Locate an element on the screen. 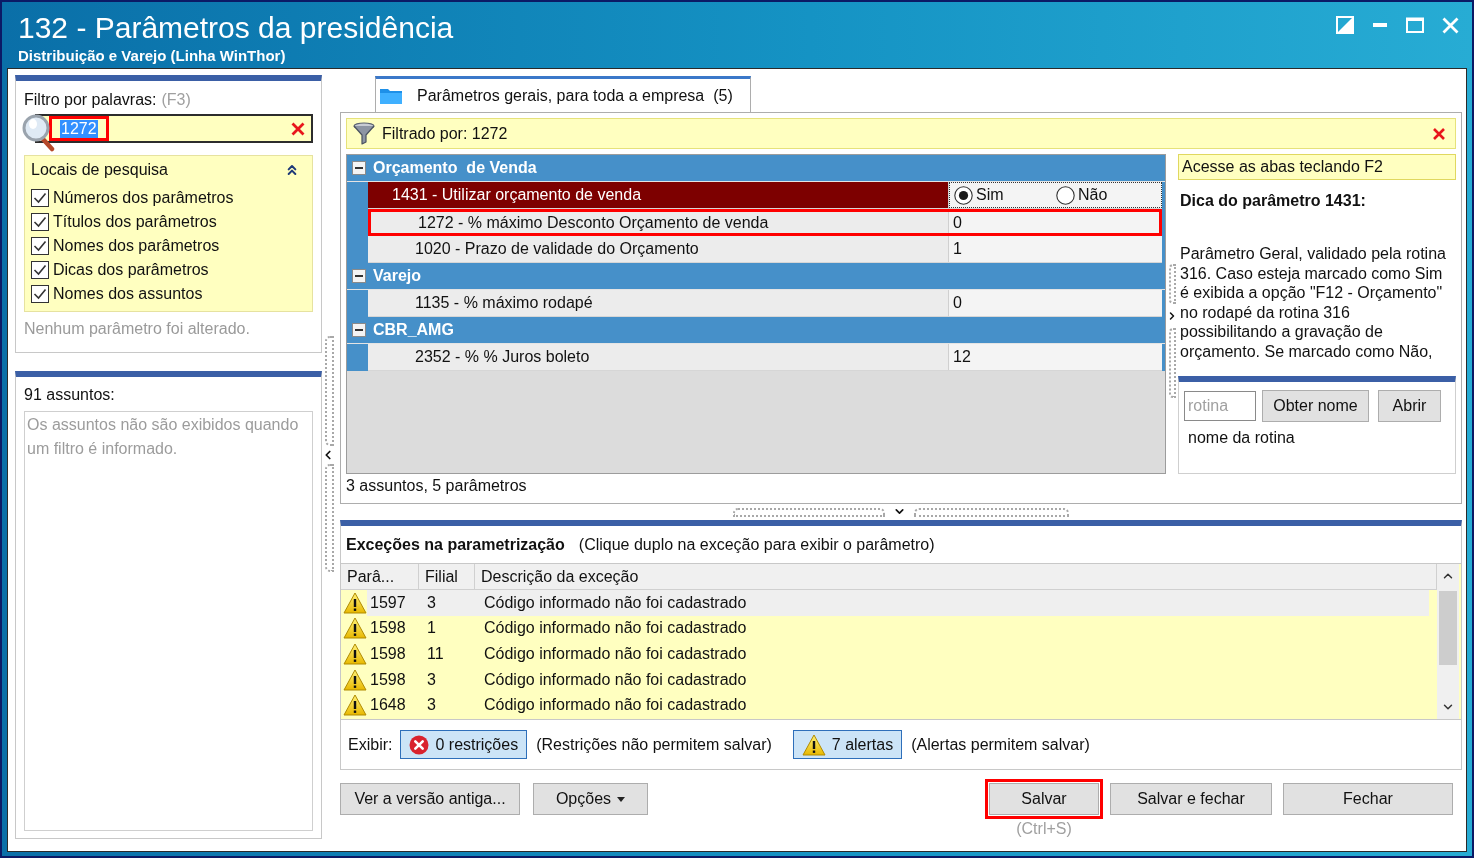 Image resolution: width=1474 pixels, height=858 pixels. error-icon is located at coordinates (419, 744).